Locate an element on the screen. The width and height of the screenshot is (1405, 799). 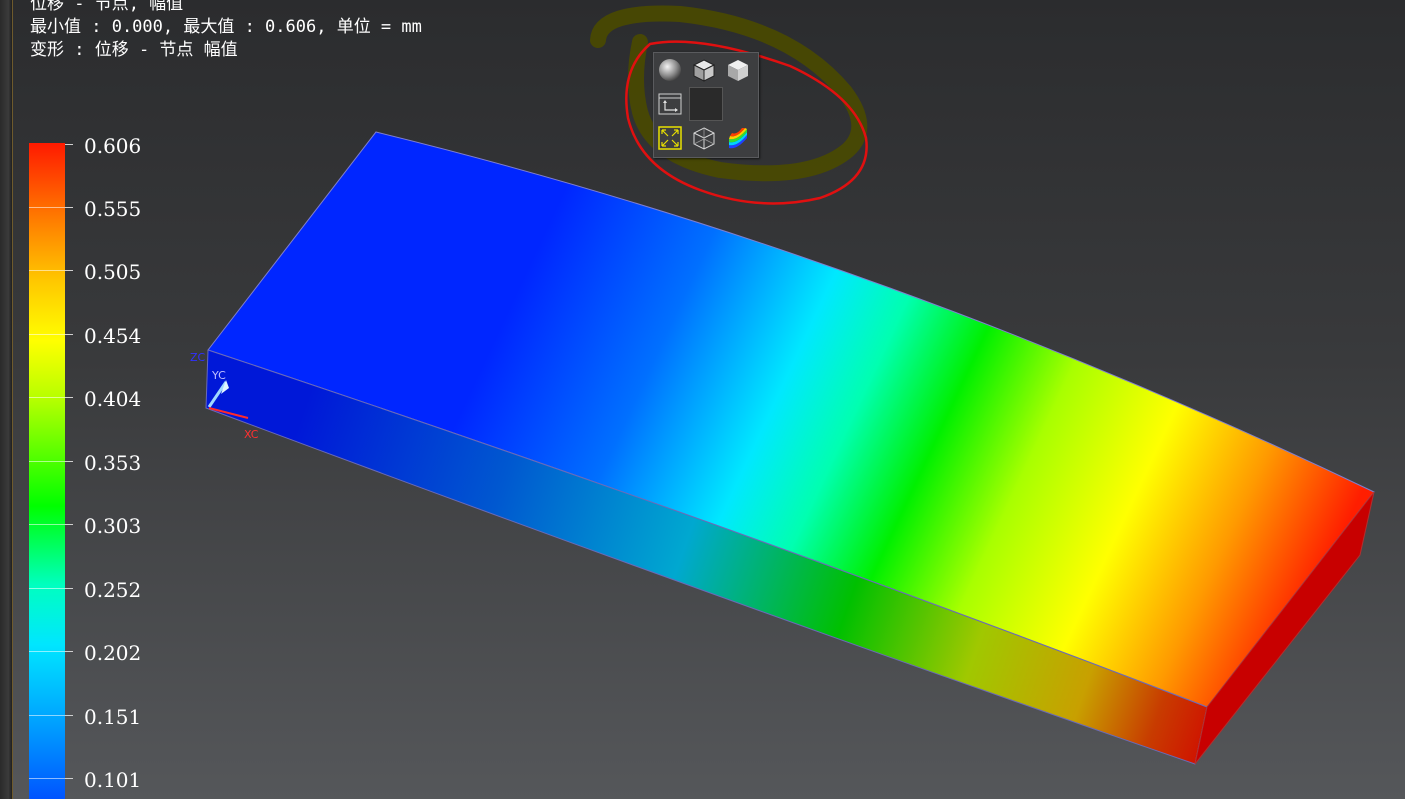
shaded-sphere-icon is located at coordinates (670, 70).